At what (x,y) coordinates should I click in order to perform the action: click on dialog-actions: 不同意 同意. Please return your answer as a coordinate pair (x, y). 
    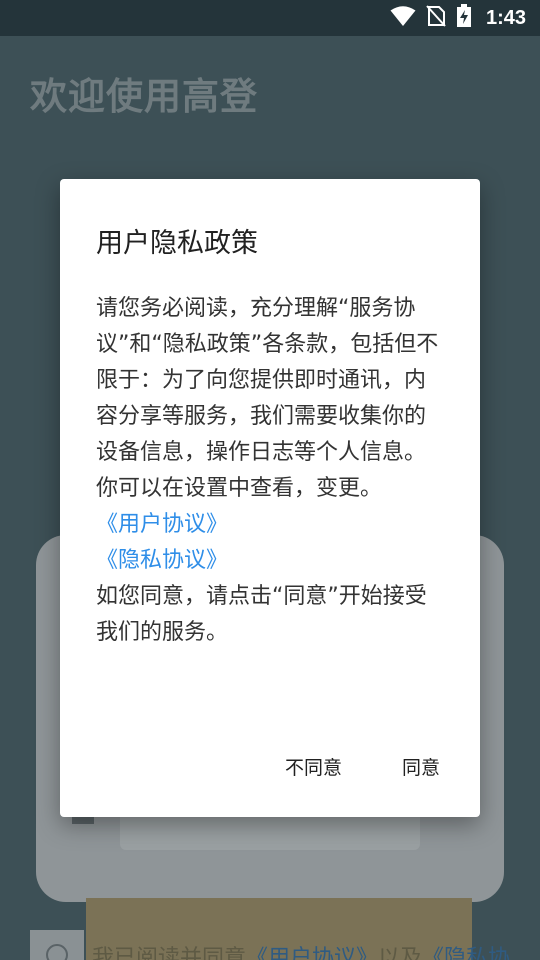
    Looking at the image, I should click on (362, 766).